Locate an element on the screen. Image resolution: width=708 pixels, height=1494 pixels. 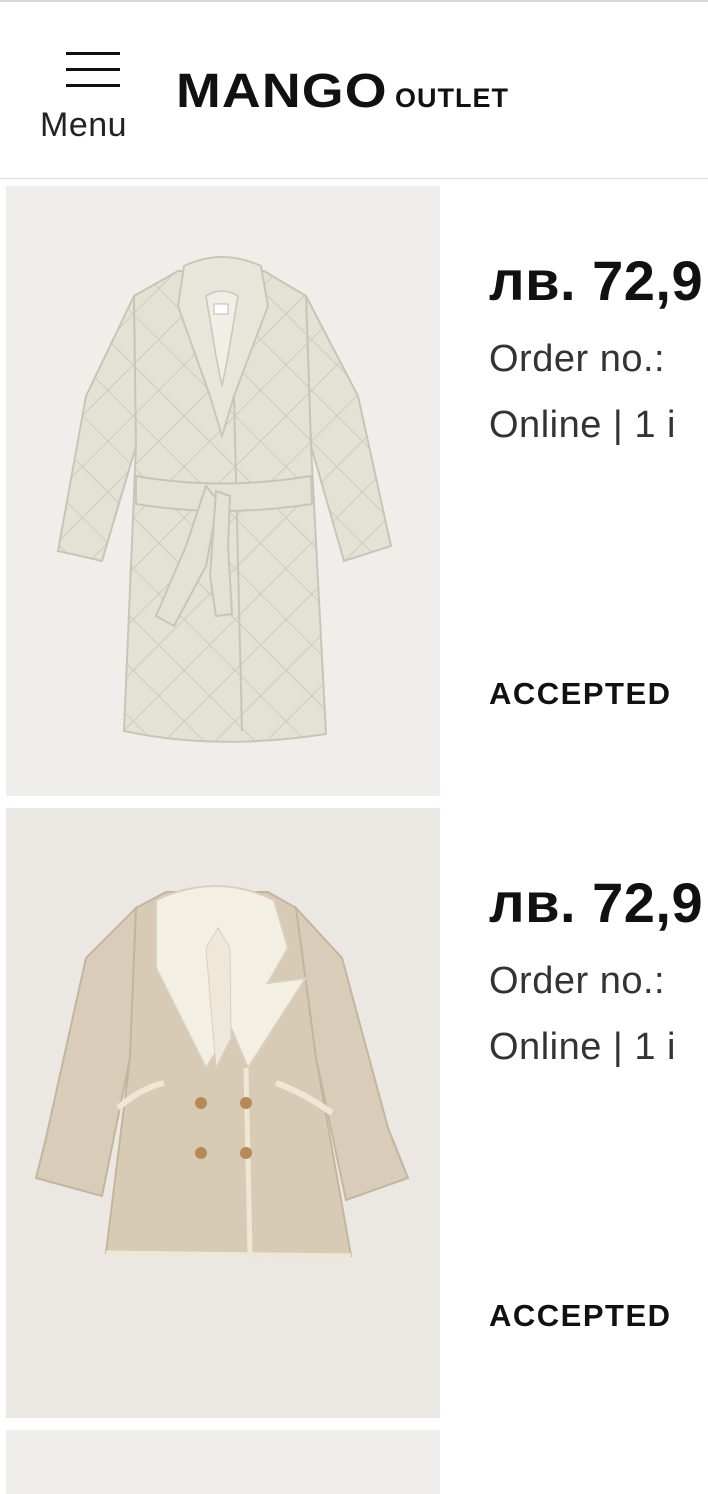
logo-wordmark: MANGO is located at coordinates (282, 91).